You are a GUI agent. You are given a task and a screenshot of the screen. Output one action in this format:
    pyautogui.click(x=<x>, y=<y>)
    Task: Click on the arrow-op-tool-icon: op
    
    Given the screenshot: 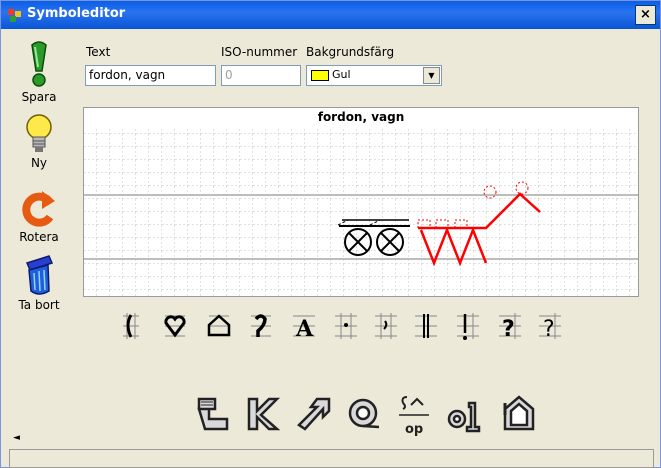 What is the action you would take?
    pyautogui.click(x=414, y=416)
    